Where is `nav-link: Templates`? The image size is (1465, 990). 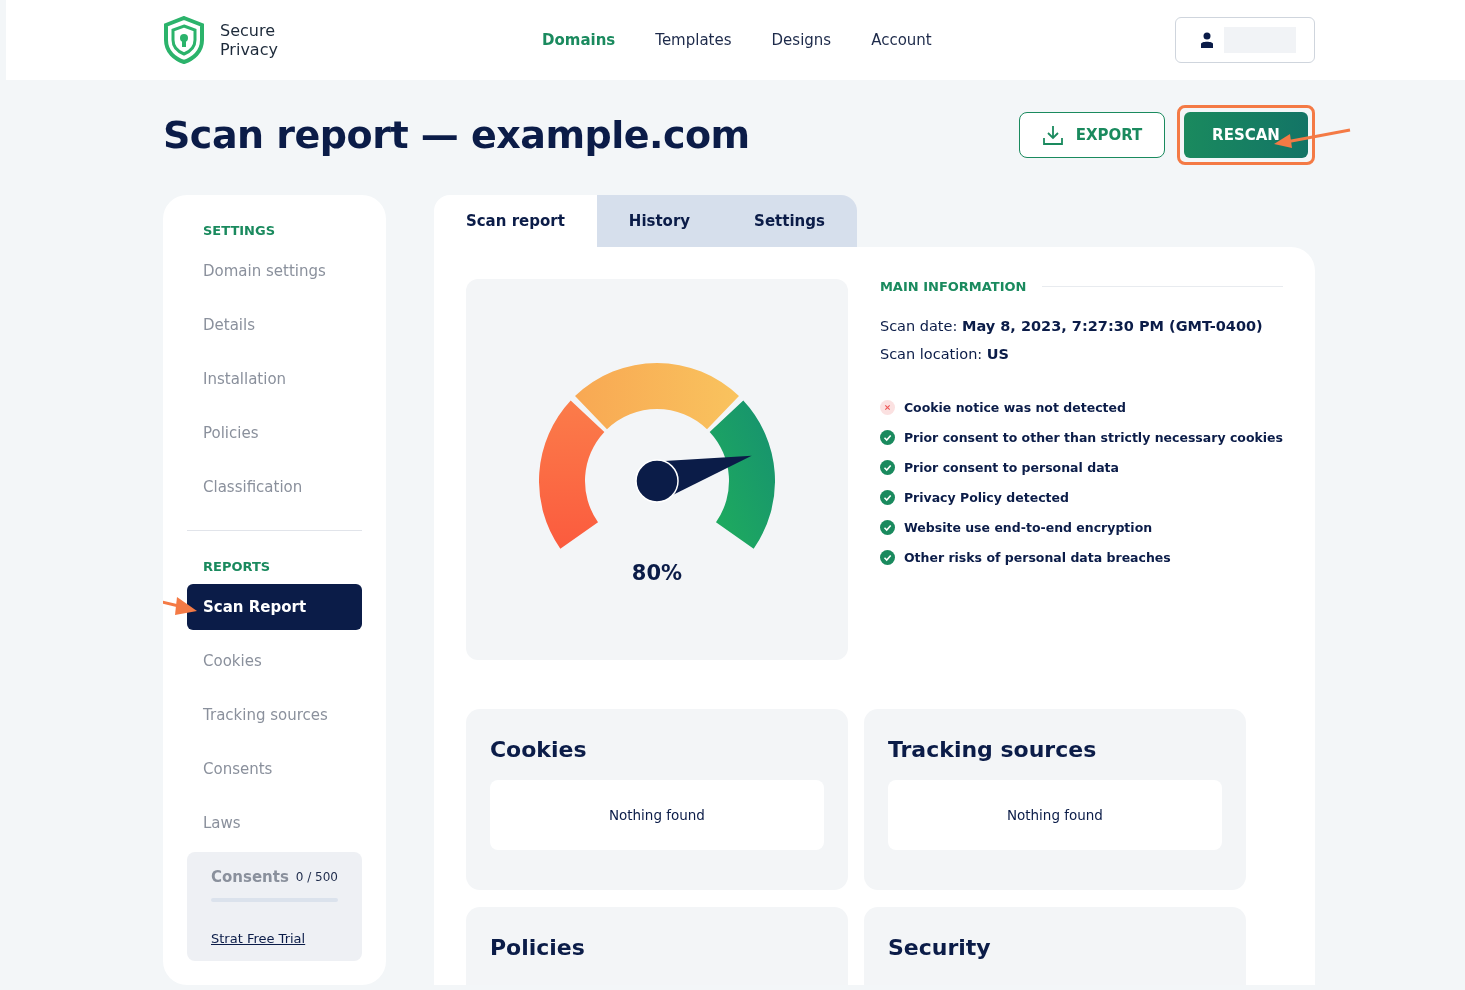 nav-link: Templates is located at coordinates (693, 40).